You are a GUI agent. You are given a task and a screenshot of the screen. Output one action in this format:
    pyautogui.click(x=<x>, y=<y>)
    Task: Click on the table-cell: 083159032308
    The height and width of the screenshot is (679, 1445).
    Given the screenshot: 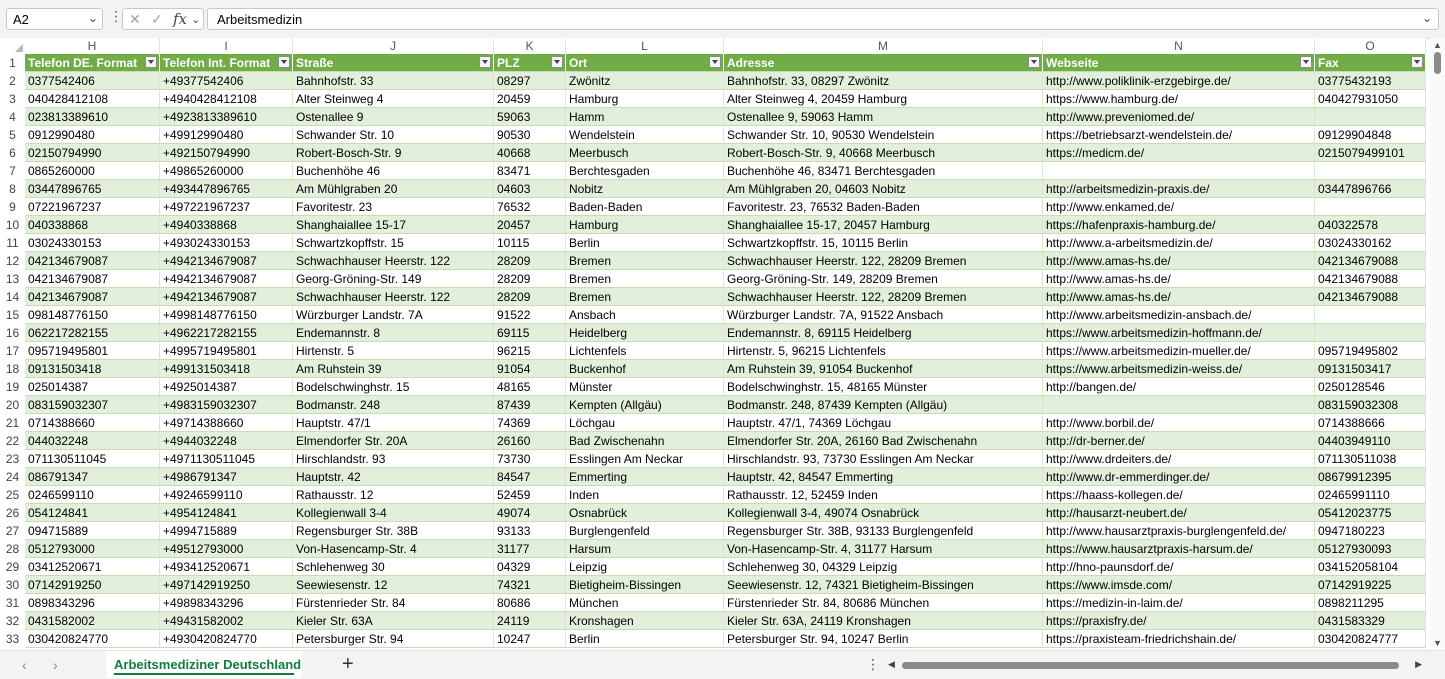 What is the action you would take?
    pyautogui.click(x=1370, y=405)
    